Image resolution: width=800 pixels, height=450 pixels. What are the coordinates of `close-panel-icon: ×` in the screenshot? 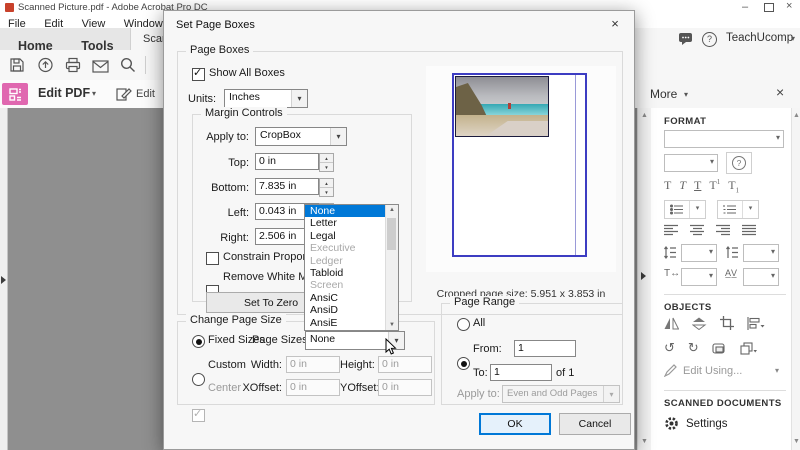 It's located at (780, 92).